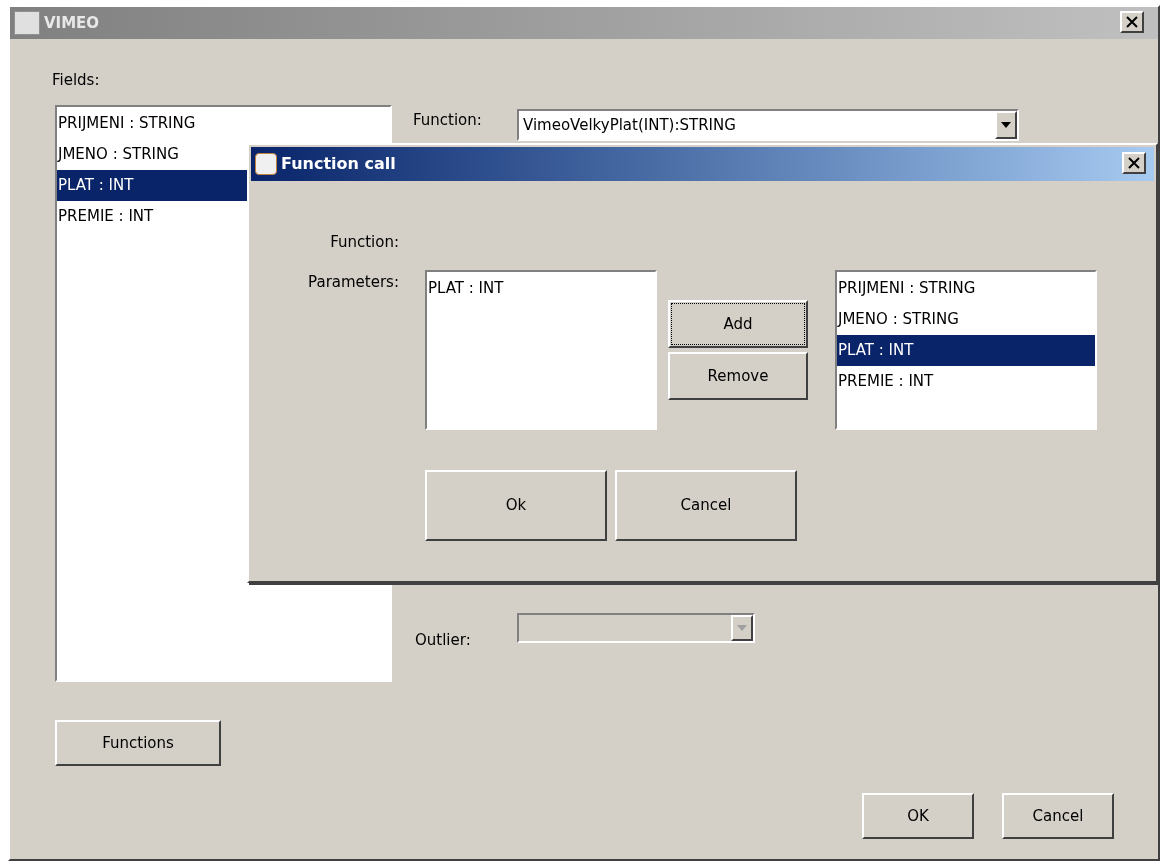  I want to click on side-button: Add, so click(738, 324).